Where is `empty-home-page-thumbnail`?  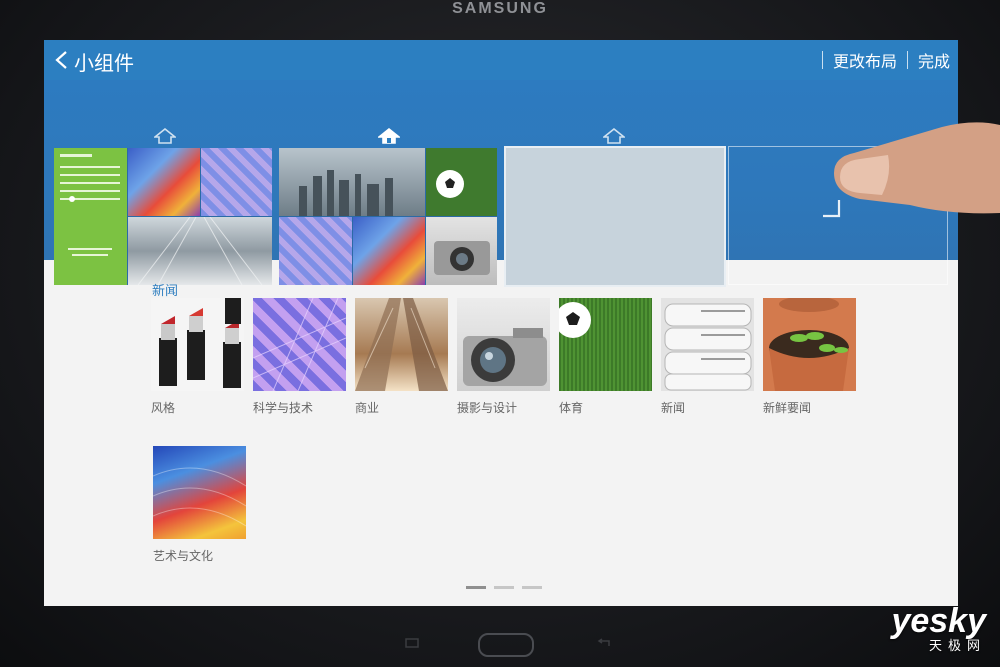 empty-home-page-thumbnail is located at coordinates (615, 216).